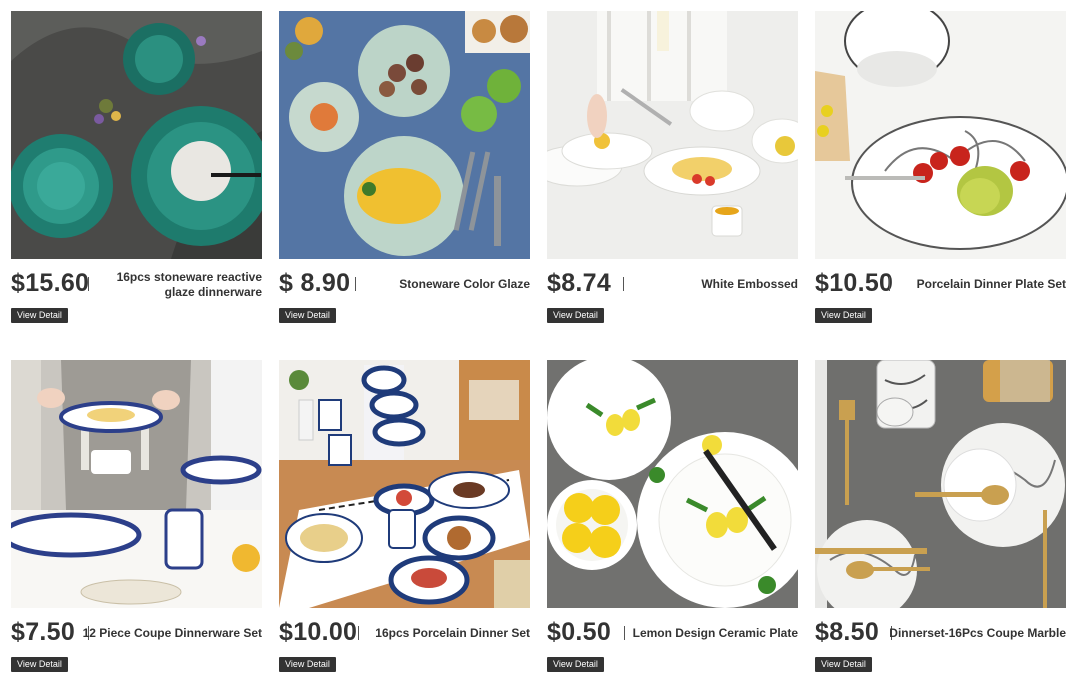  I want to click on product-name: Stoneware Color Glaze, so click(464, 284).